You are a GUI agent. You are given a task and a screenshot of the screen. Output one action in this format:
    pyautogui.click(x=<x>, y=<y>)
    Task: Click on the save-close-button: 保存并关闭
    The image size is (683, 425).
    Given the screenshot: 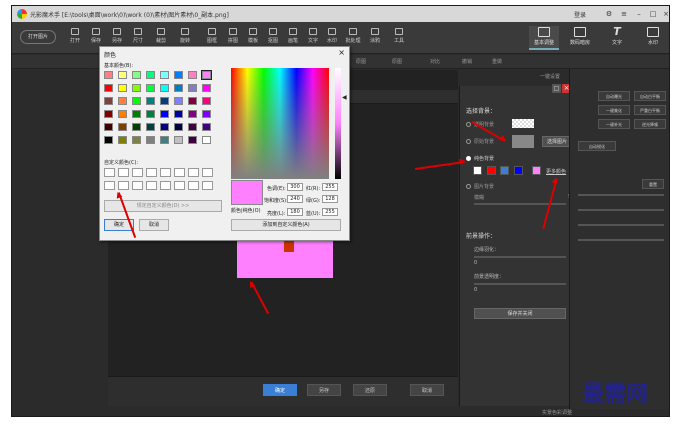 What is the action you would take?
    pyautogui.click(x=520, y=313)
    